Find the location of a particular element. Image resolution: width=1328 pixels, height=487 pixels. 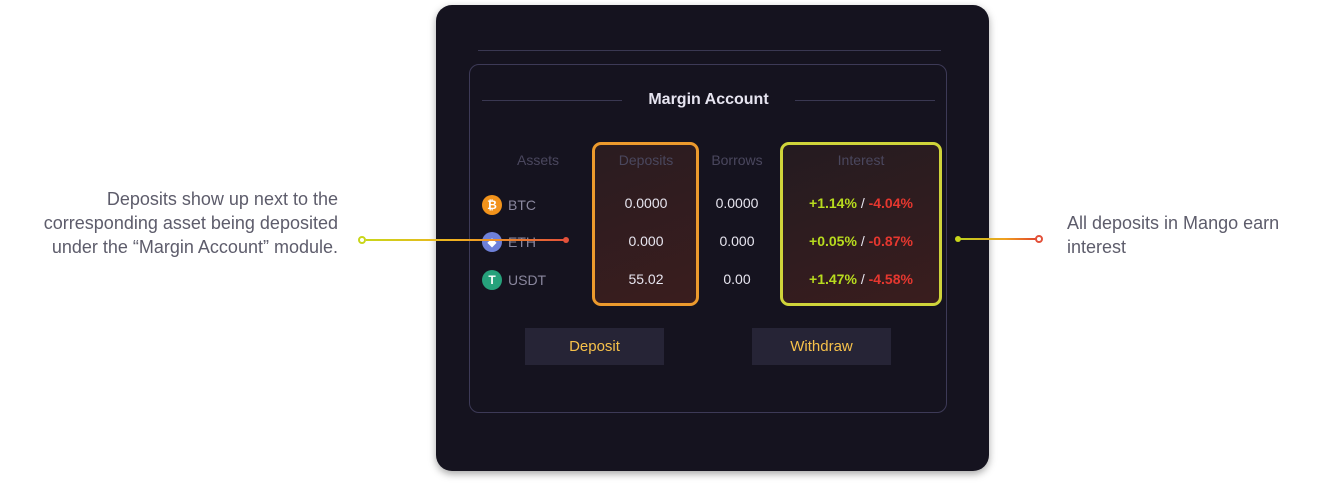

panel-title: Margin Account is located at coordinates (708, 99).